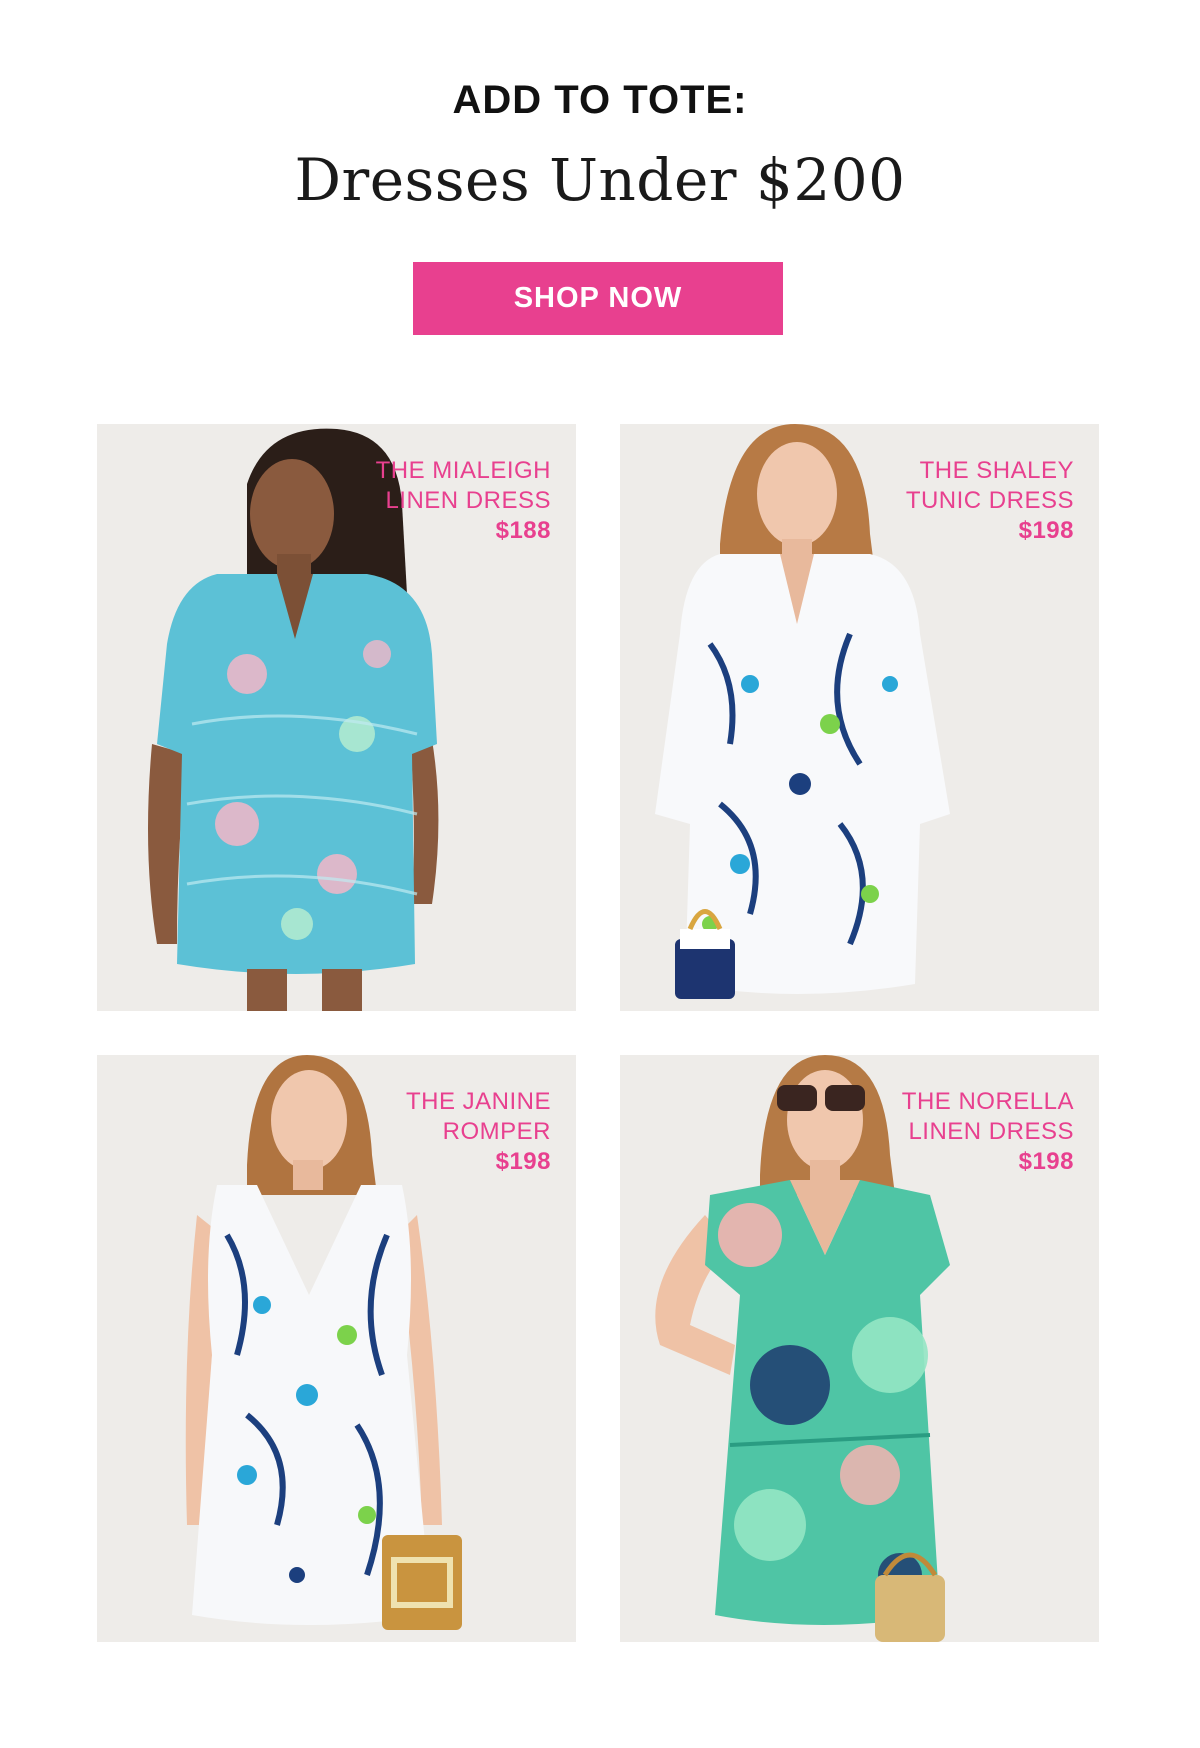 The image size is (1200, 1748). I want to click on shop-now-button: SHOP NOW, so click(598, 298).